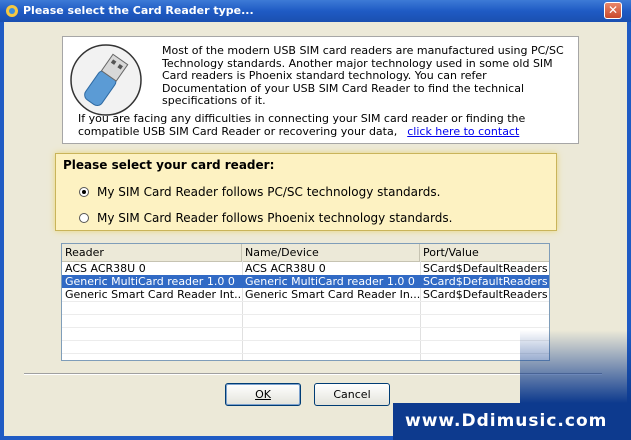 The height and width of the screenshot is (440, 631). Describe the element at coordinates (84, 191) in the screenshot. I see `radio-button-pcsc` at that location.